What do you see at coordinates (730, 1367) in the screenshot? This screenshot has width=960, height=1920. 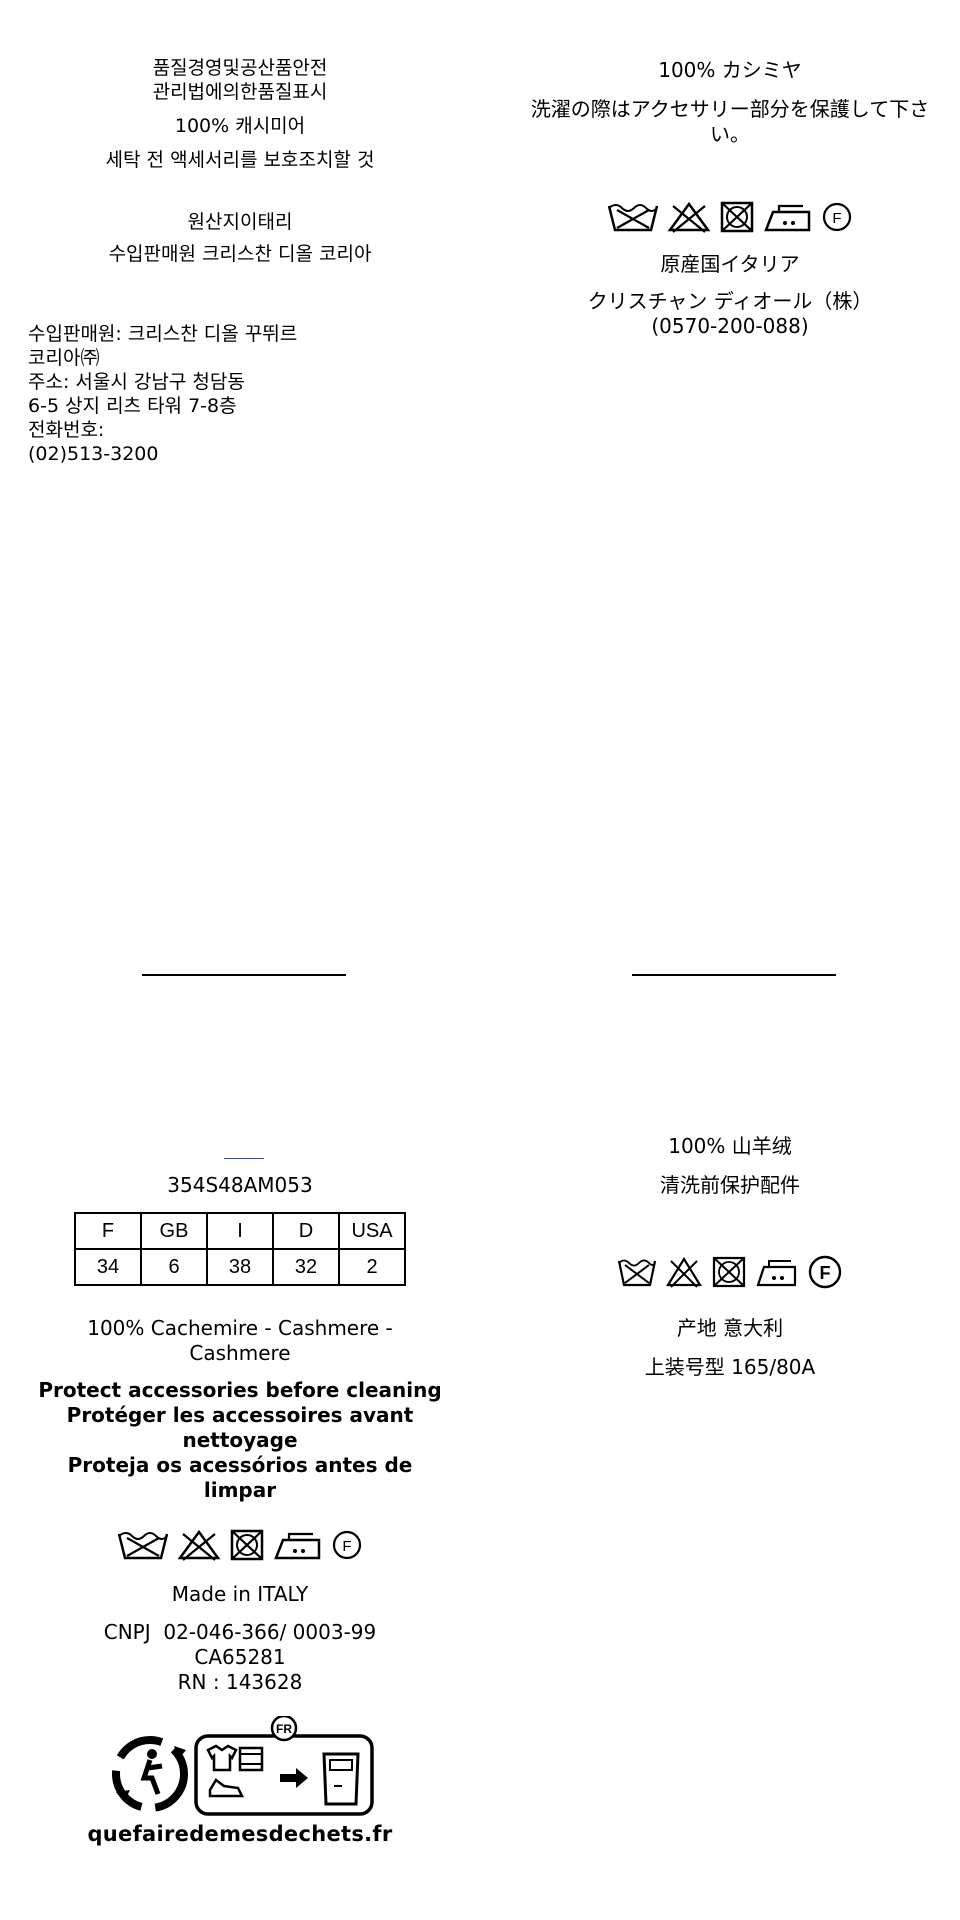 I see `cn-size: 上装号型 165/80A` at bounding box center [730, 1367].